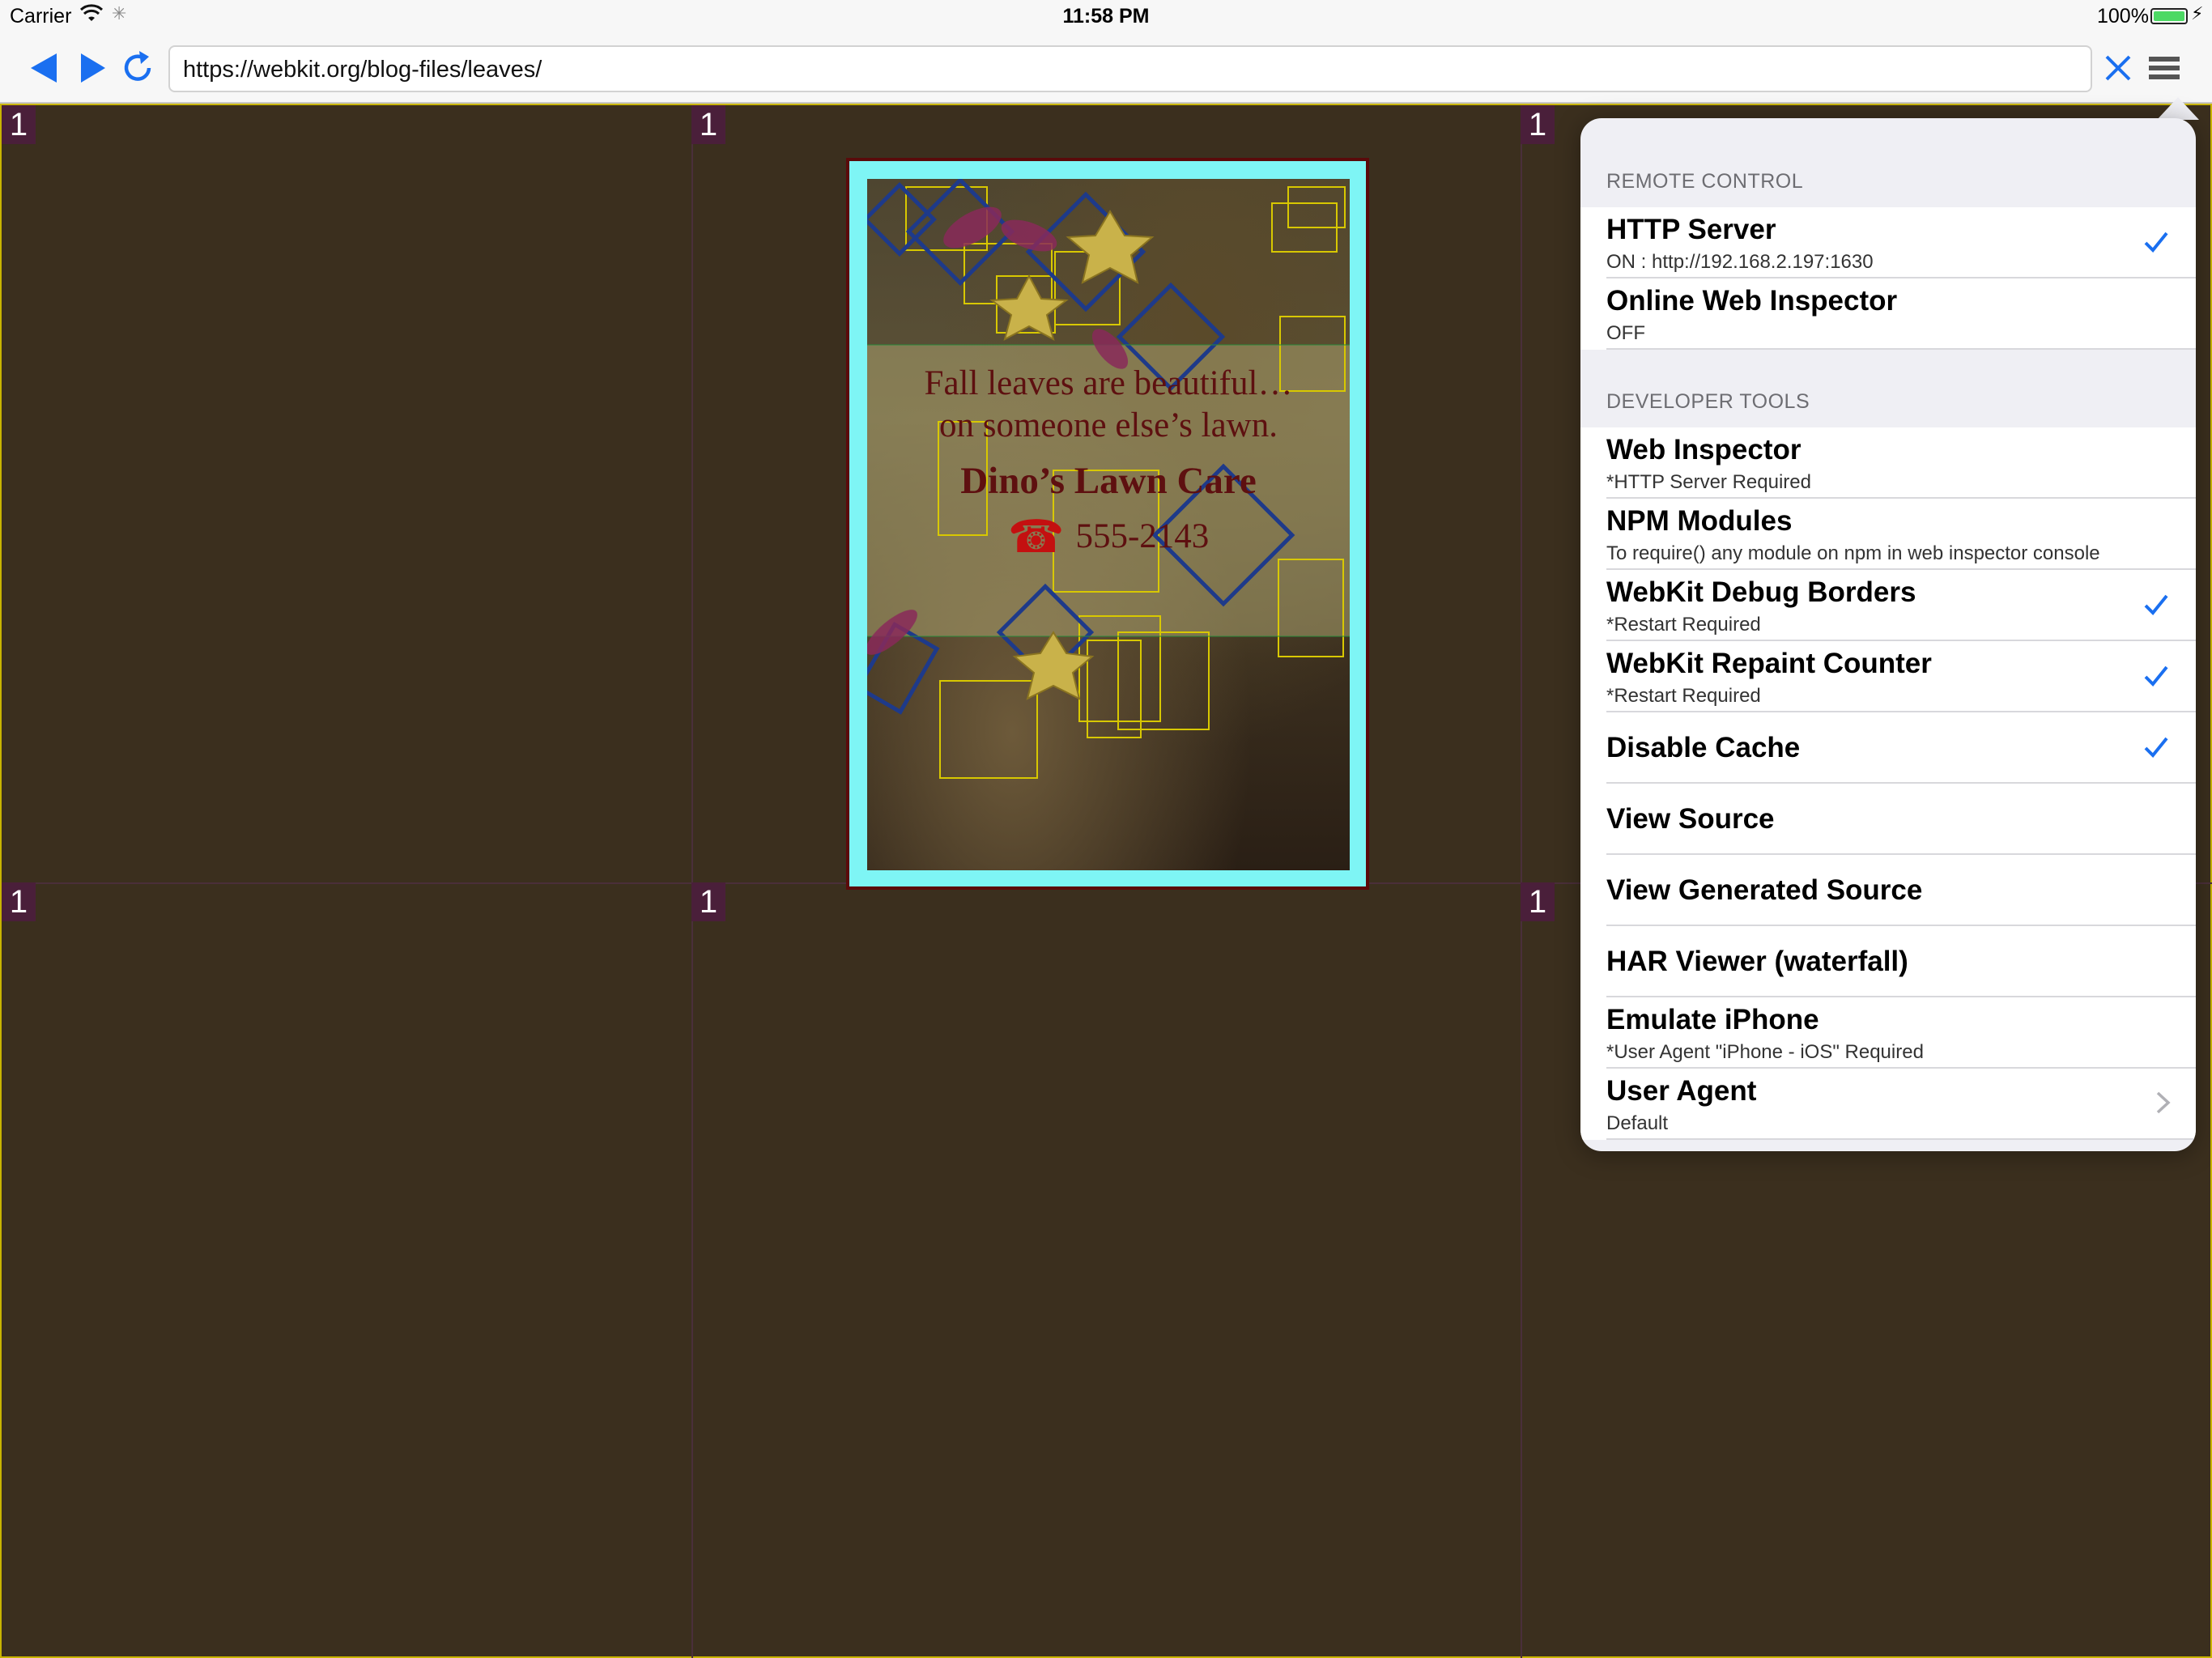 The width and height of the screenshot is (2212, 1658). I want to click on menu-item-webkit-debug-borders: WebKit Debug Borders *Restart Required, so click(1888, 605).